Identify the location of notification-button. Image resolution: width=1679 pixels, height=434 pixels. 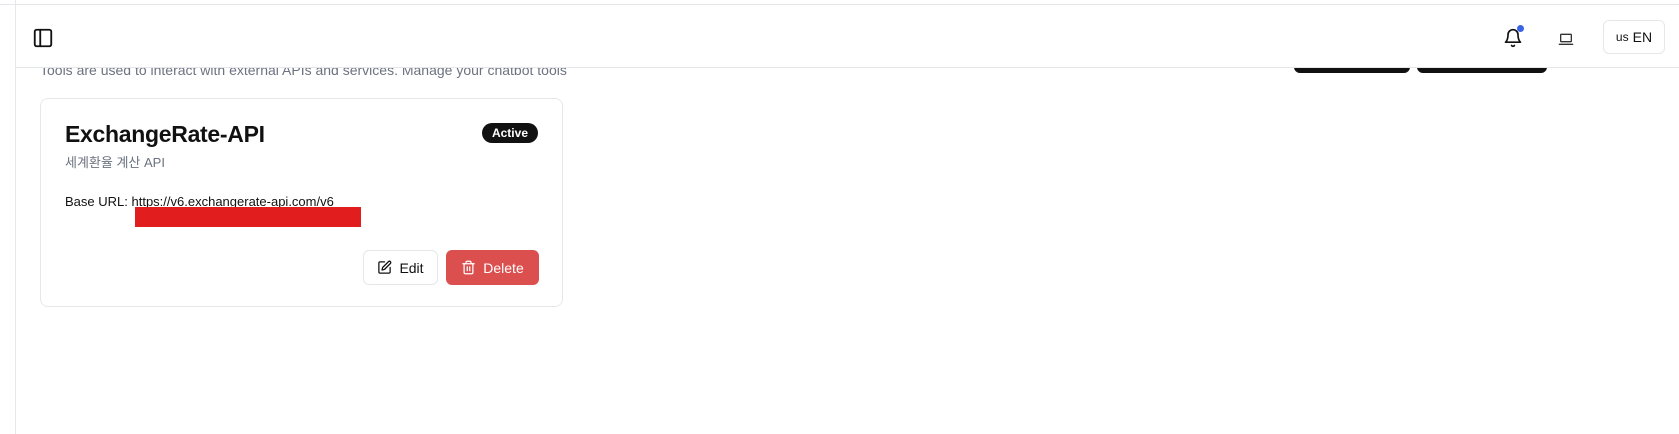
(1513, 38).